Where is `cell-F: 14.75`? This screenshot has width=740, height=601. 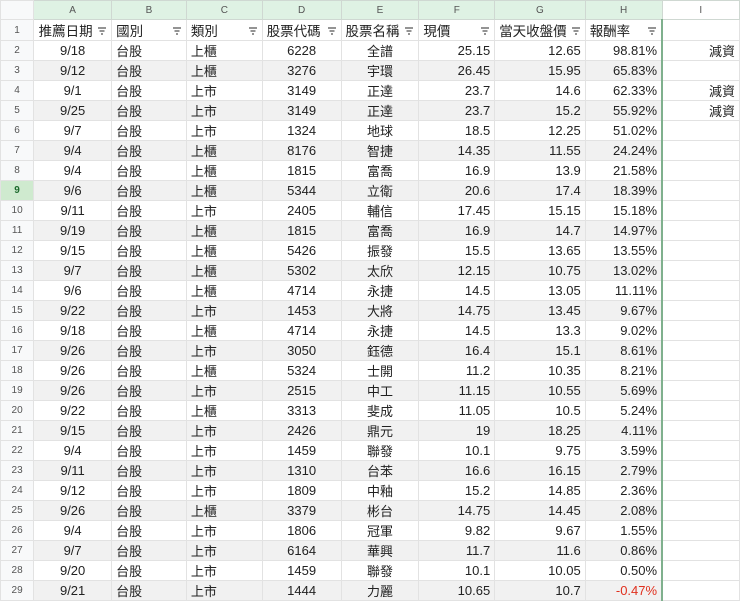
cell-F: 14.75 is located at coordinates (457, 310).